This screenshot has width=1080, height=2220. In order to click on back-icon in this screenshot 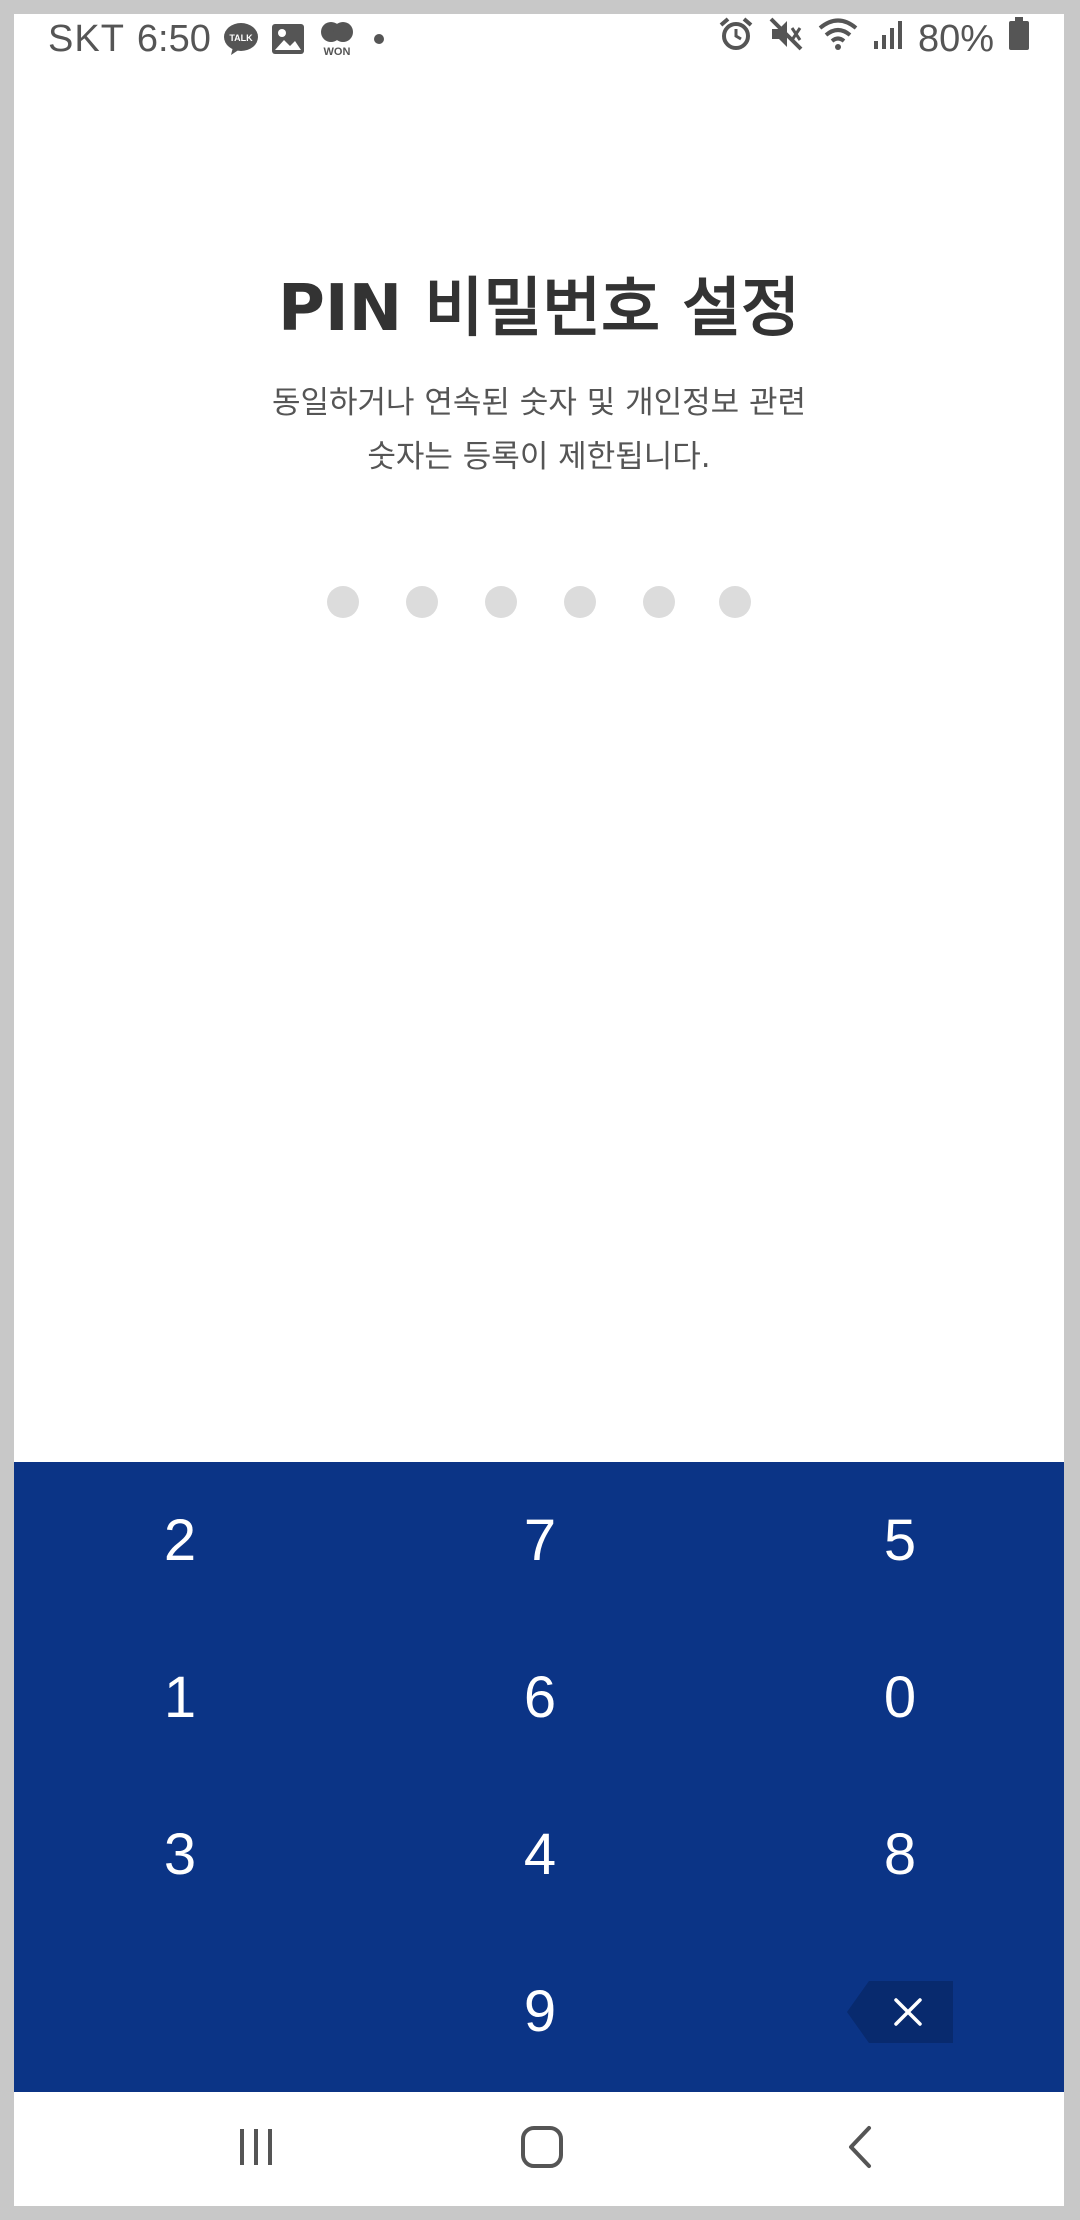, I will do `click(860, 2149)`.